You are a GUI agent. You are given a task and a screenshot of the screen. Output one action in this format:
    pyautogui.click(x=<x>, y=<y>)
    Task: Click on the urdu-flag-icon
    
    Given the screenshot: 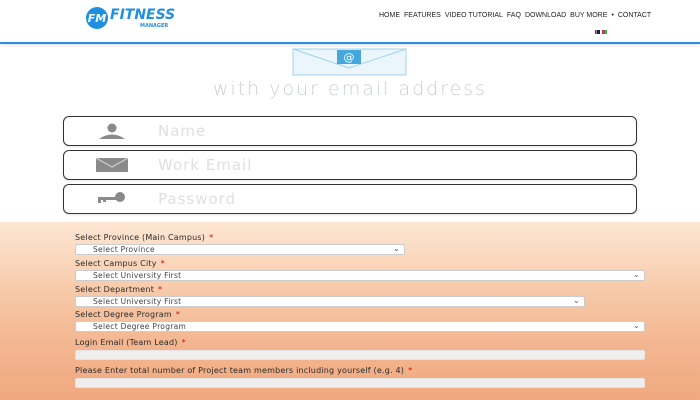 What is the action you would take?
    pyautogui.click(x=604, y=32)
    